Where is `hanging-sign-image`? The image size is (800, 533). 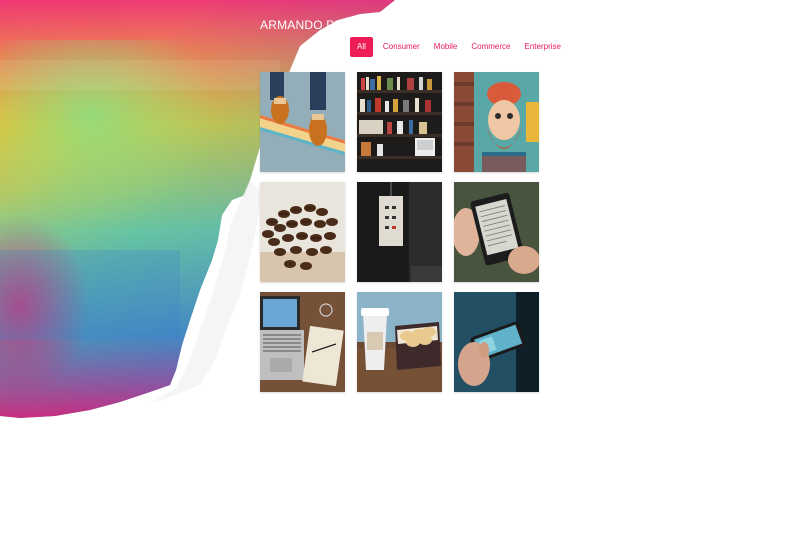
hanging-sign-image is located at coordinates (399, 232).